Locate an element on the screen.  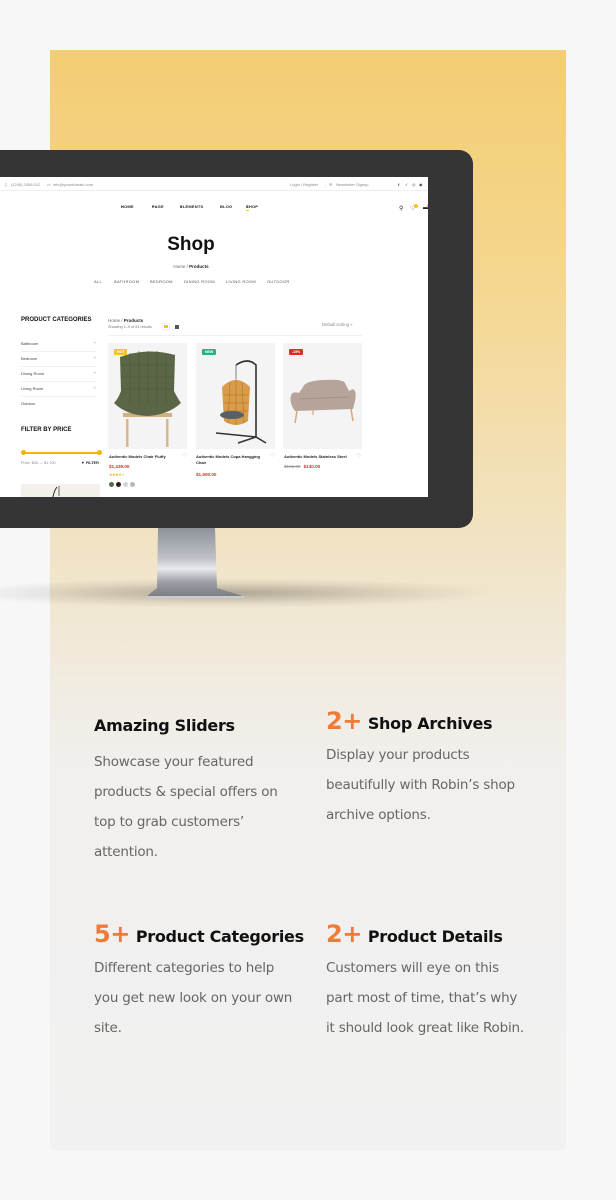
sidebar-category-bedroom: Bedroom ˅ is located at coordinates (59, 359).